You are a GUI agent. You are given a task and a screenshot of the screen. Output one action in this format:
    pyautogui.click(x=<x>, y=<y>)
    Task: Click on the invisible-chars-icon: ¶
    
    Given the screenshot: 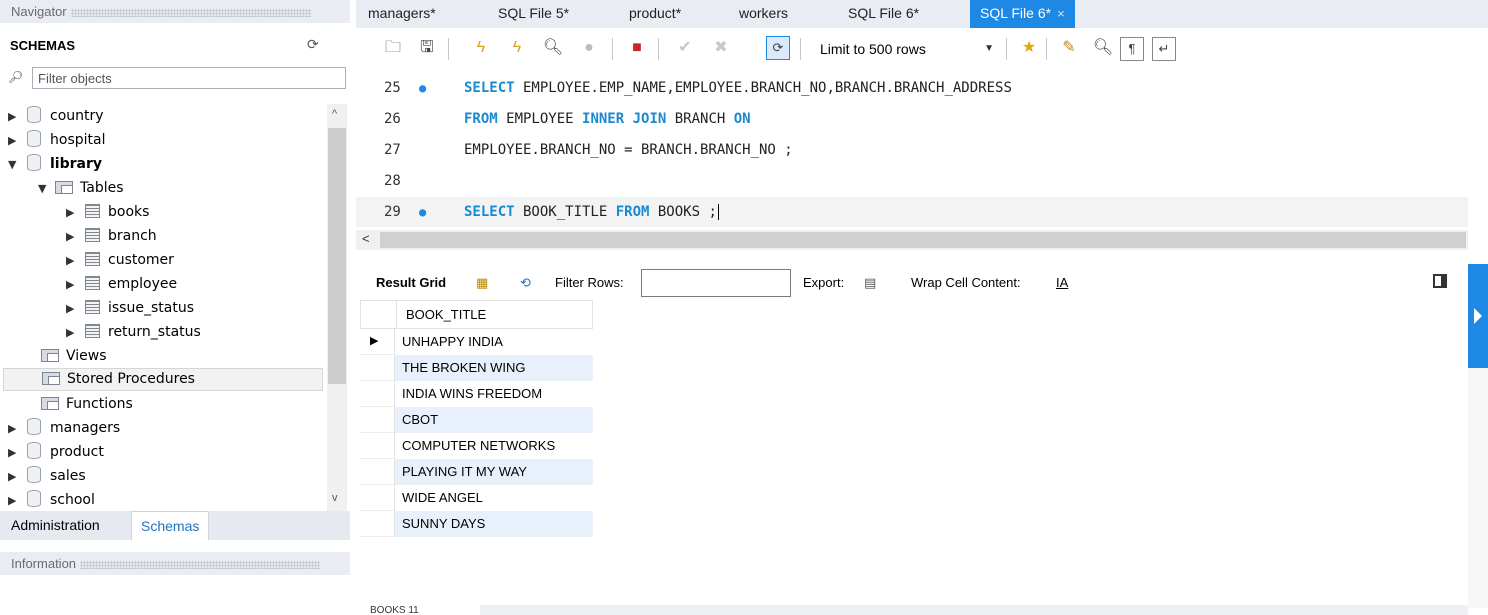 What is the action you would take?
    pyautogui.click(x=1132, y=49)
    